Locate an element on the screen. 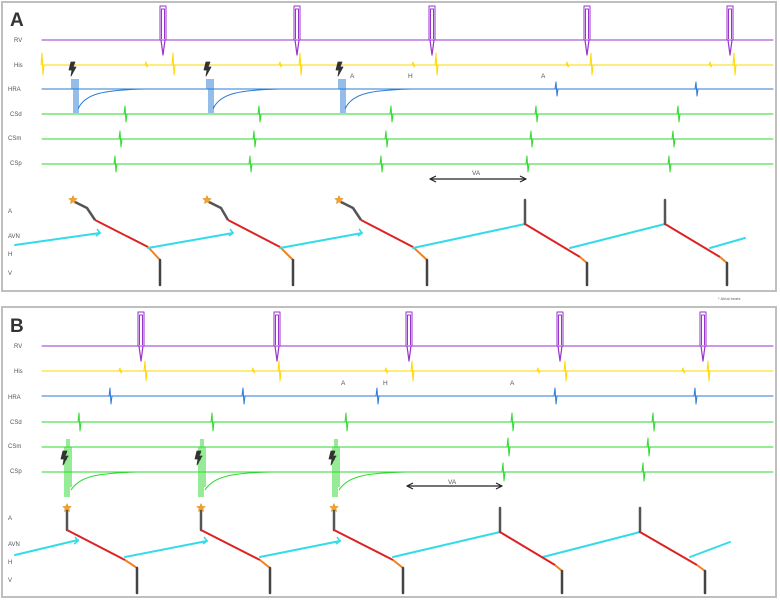  panel-b-letter: B is located at coordinates (17, 326).